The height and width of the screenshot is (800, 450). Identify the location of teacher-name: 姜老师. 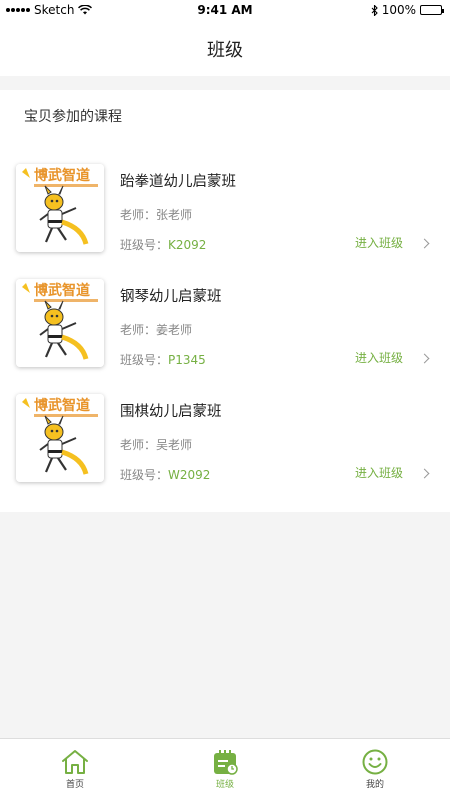
(174, 330).